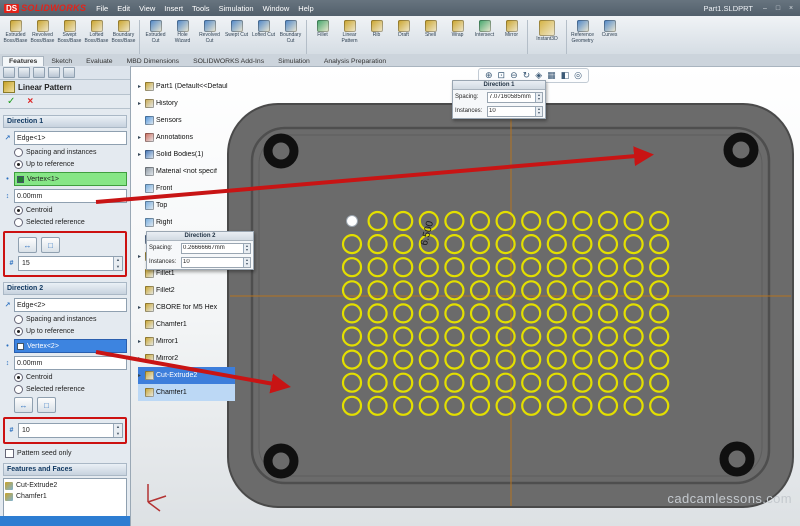  I want to click on menu-edit: Edit, so click(123, 8).